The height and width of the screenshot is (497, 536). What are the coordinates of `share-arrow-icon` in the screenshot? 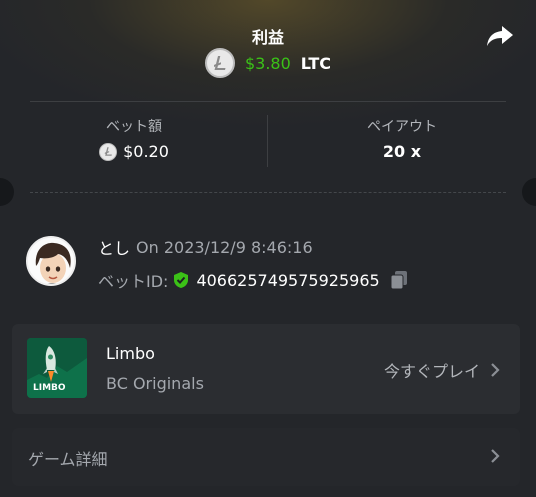 It's located at (500, 36).